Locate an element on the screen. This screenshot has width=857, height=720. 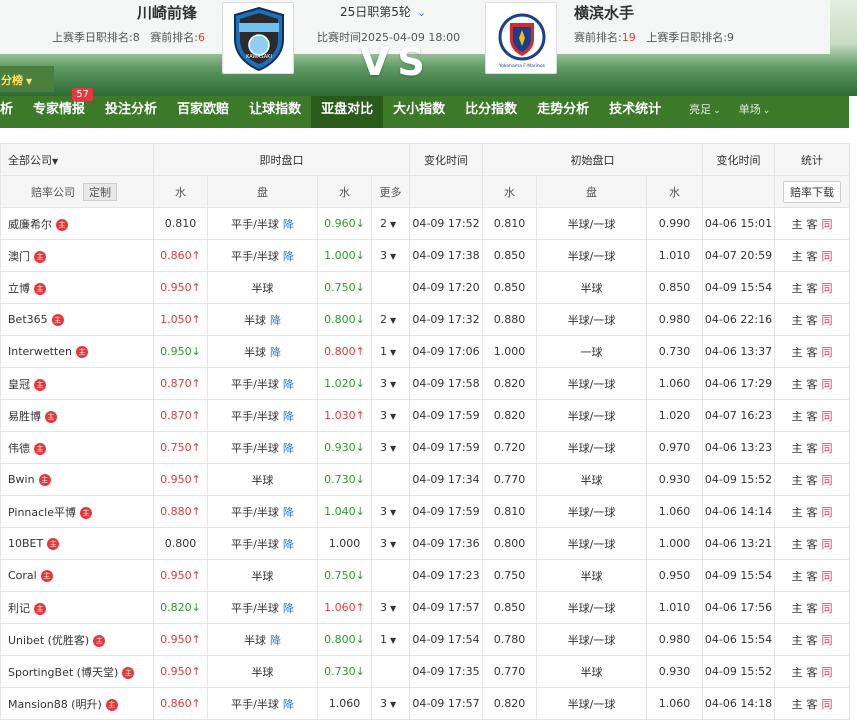
company-cell: Bwin 主 is located at coordinates (77, 479).